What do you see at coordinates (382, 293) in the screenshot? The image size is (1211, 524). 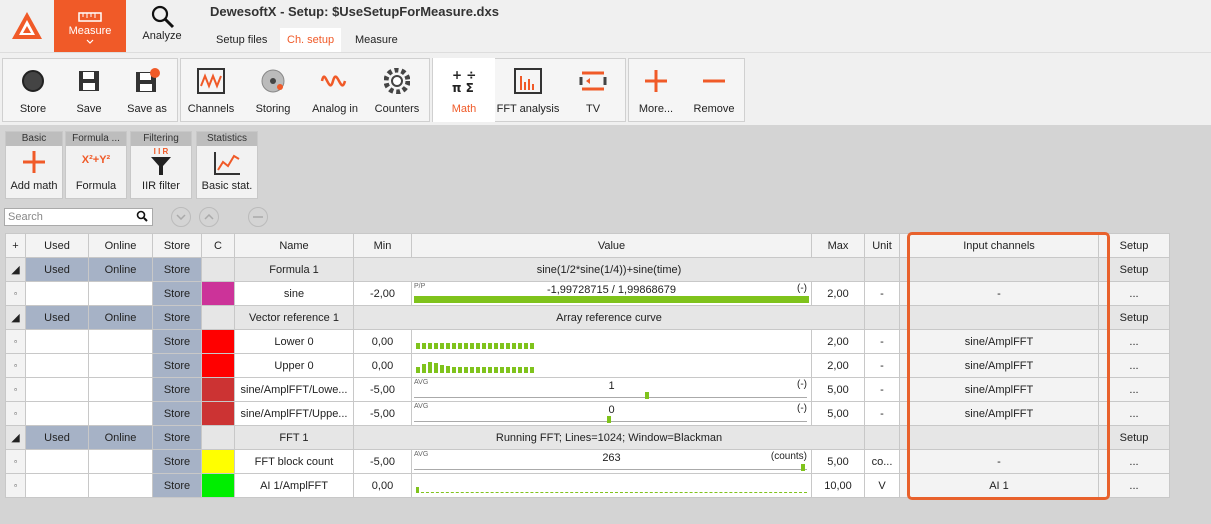 I see `min-value: -2,00` at bounding box center [382, 293].